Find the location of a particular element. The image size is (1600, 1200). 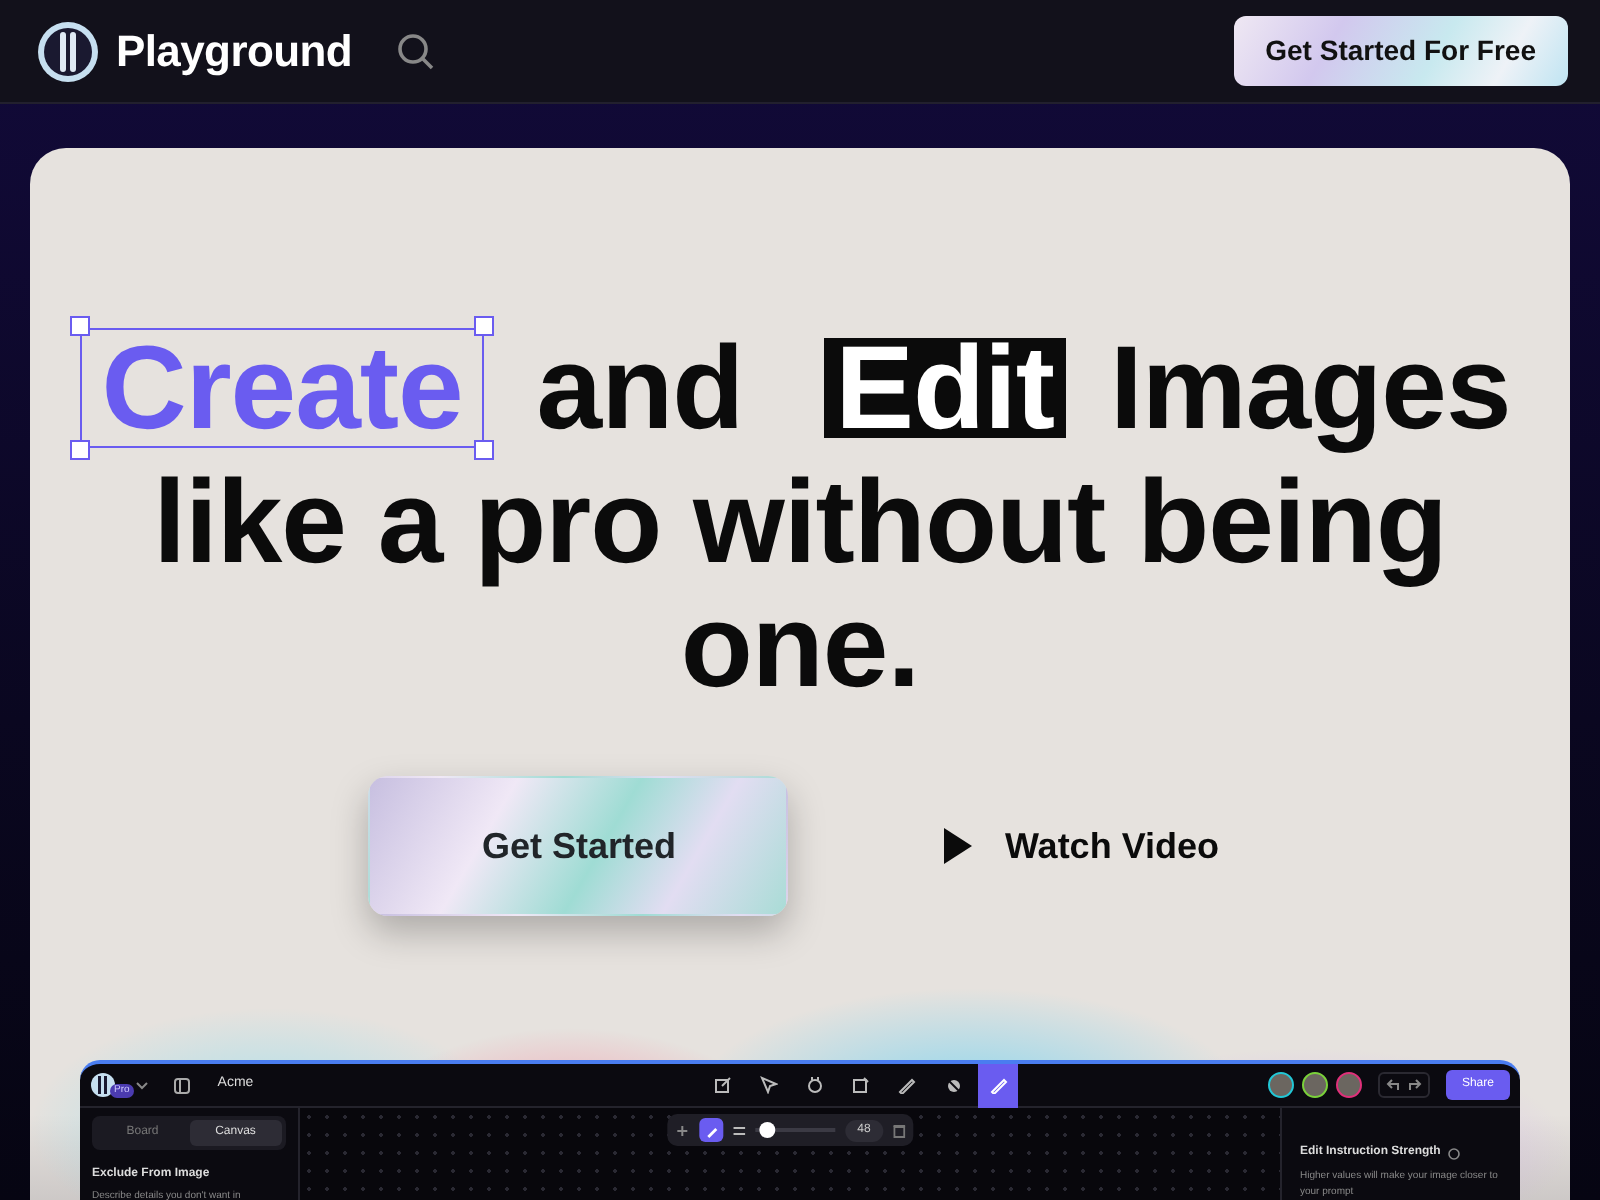

highlighted-word: Edit is located at coordinates (945, 388).